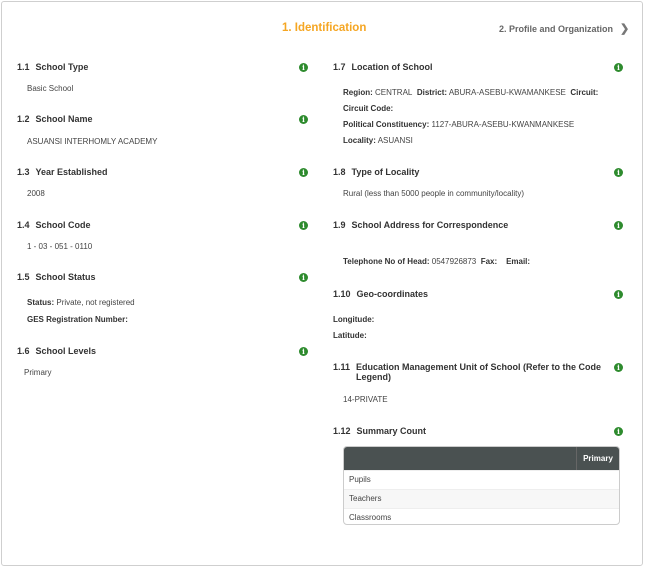 The width and height of the screenshot is (646, 569). I want to click on section-school-type: 1.1 School Type, so click(52, 67).